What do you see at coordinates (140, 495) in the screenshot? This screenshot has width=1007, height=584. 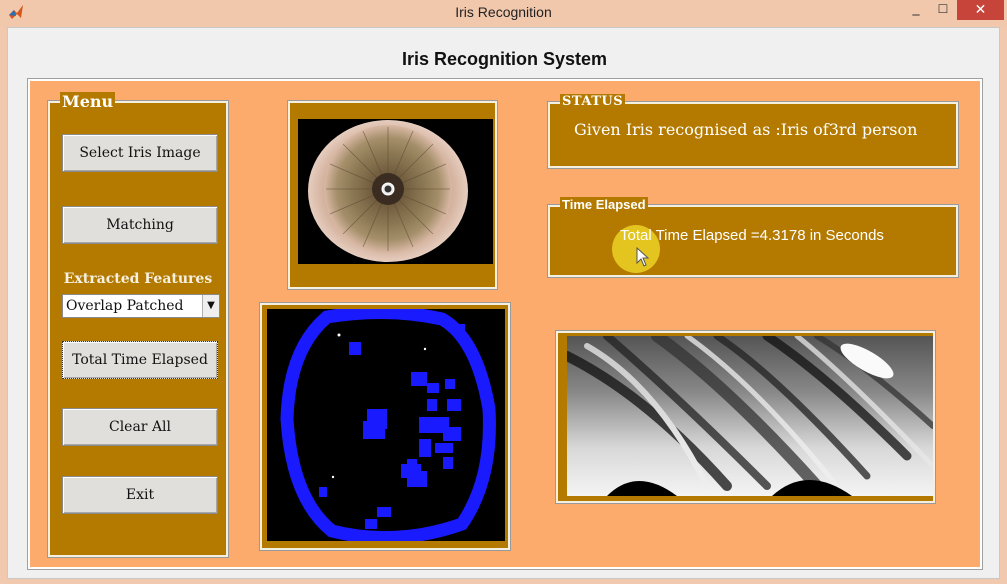 I see `exit-button: Exit` at bounding box center [140, 495].